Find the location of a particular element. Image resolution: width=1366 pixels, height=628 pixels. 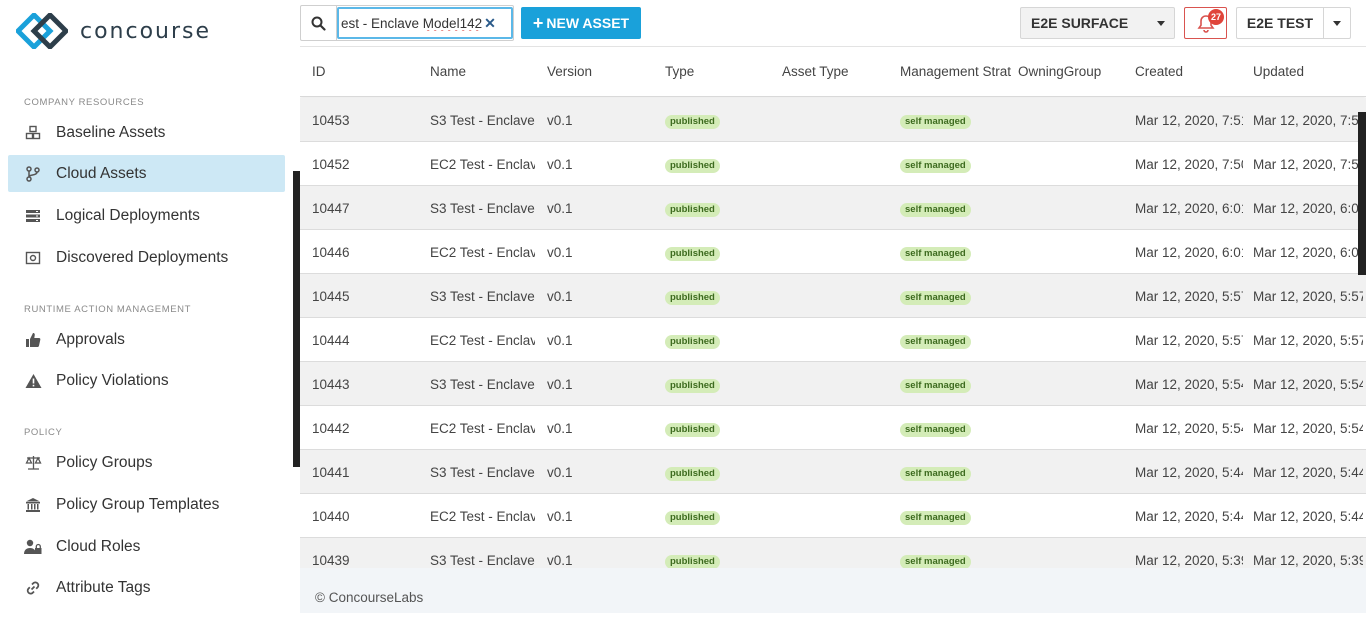

column-header-asset-type: Asset Type is located at coordinates (815, 71).